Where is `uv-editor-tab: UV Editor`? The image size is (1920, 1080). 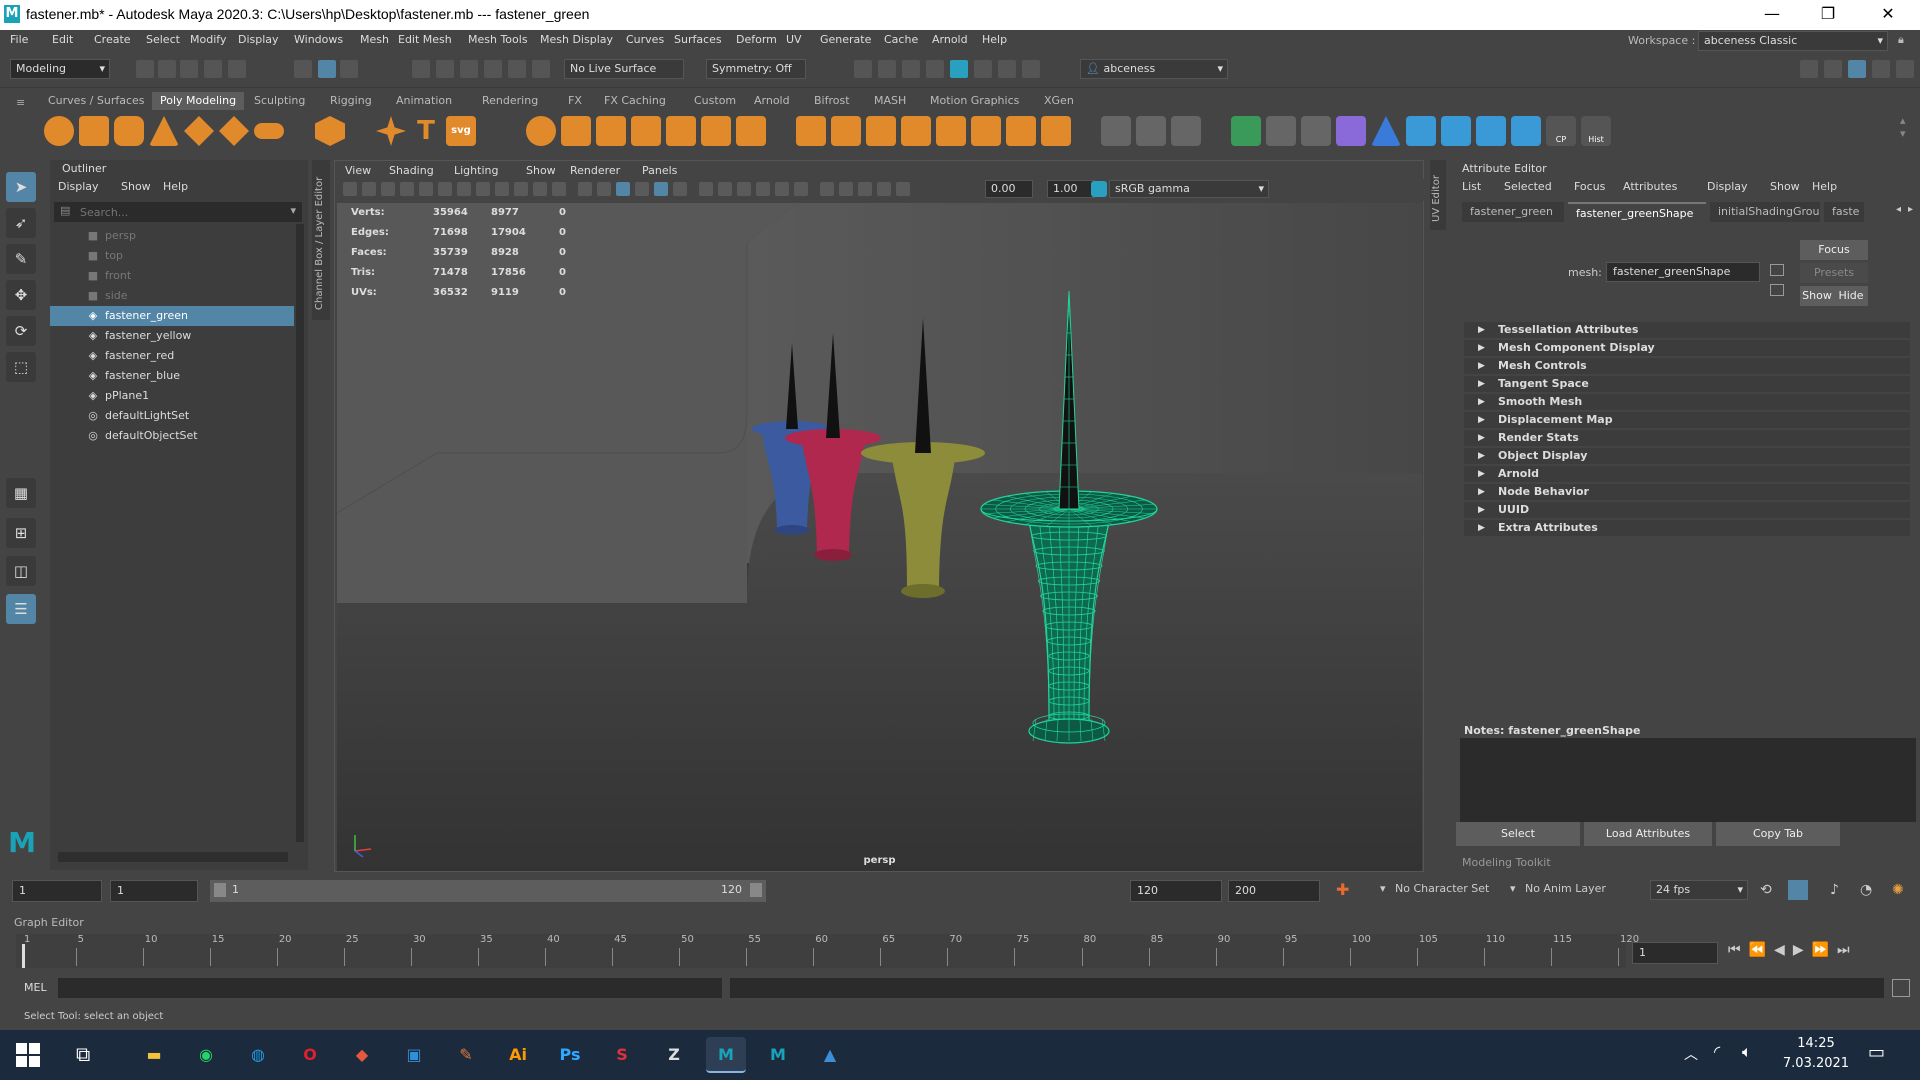 uv-editor-tab: UV Editor is located at coordinates (1438, 195).